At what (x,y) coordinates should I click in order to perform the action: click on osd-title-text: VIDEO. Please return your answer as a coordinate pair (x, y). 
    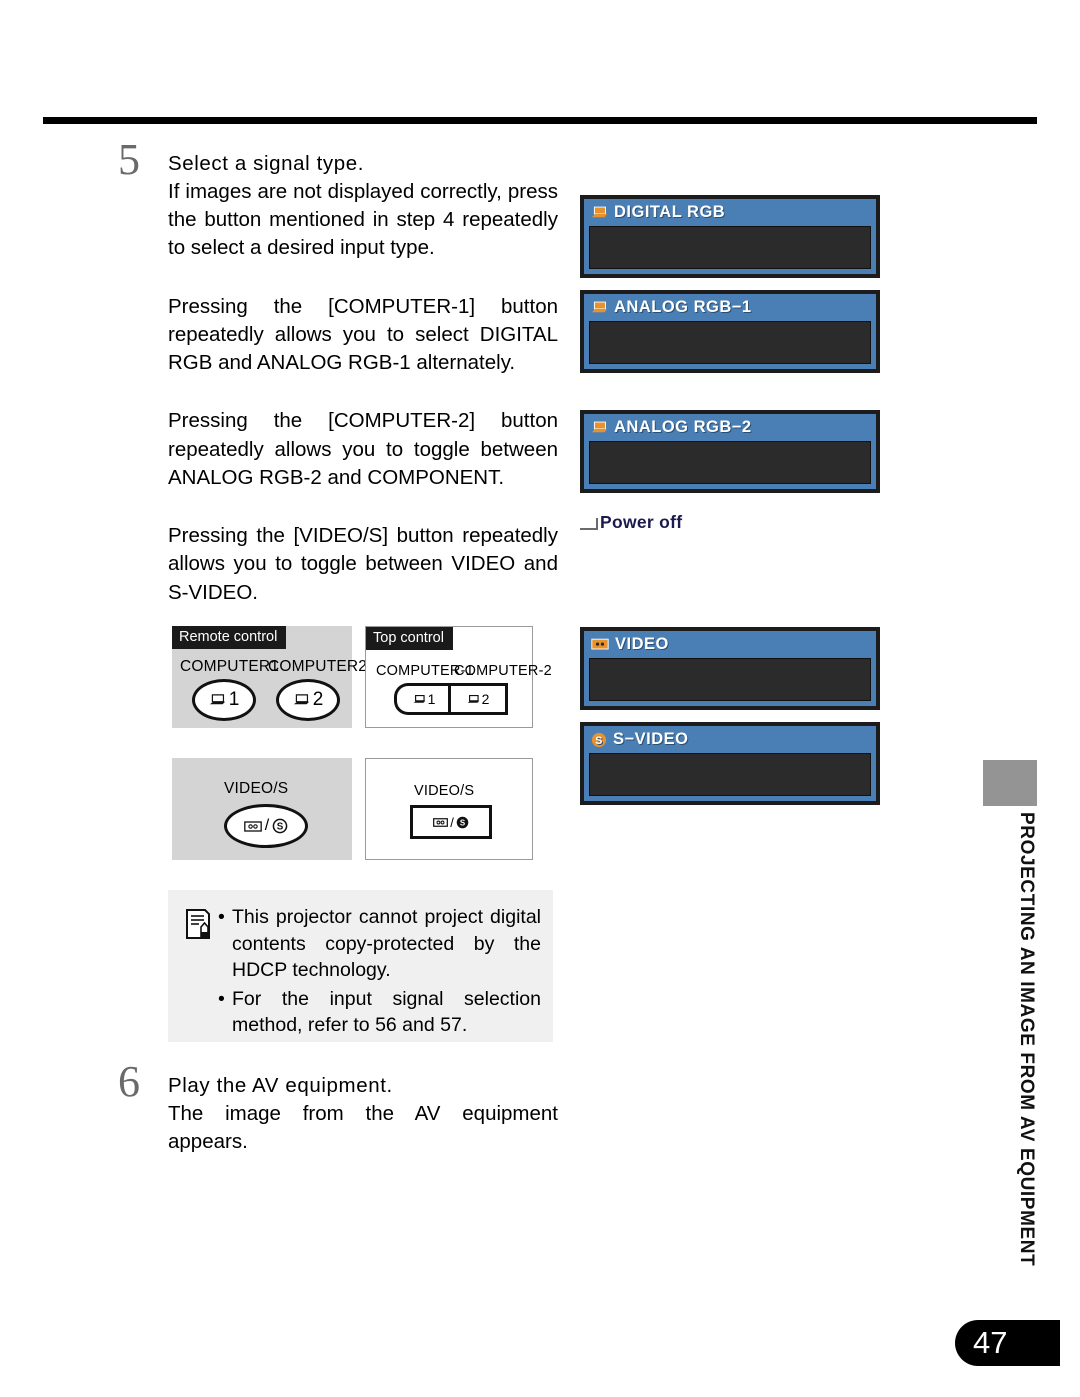
    Looking at the image, I should click on (642, 644).